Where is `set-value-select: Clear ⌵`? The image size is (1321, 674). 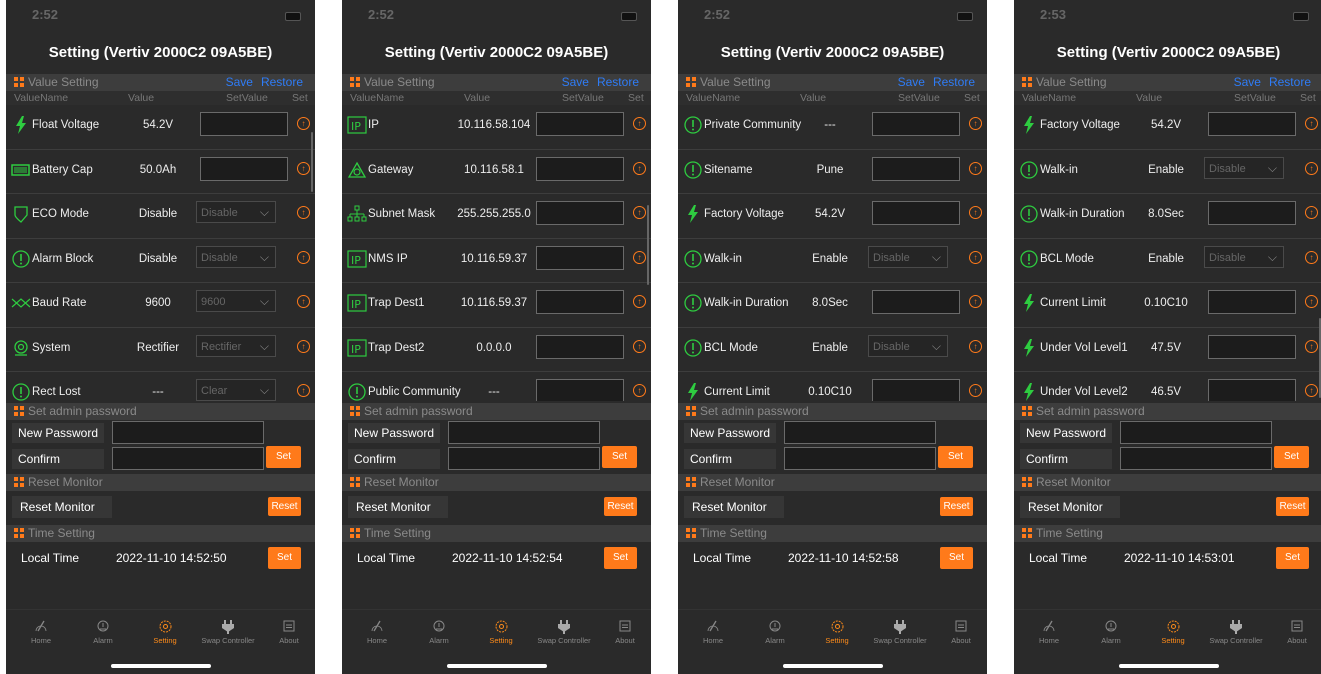
set-value-select: Clear ⌵ is located at coordinates (236, 390).